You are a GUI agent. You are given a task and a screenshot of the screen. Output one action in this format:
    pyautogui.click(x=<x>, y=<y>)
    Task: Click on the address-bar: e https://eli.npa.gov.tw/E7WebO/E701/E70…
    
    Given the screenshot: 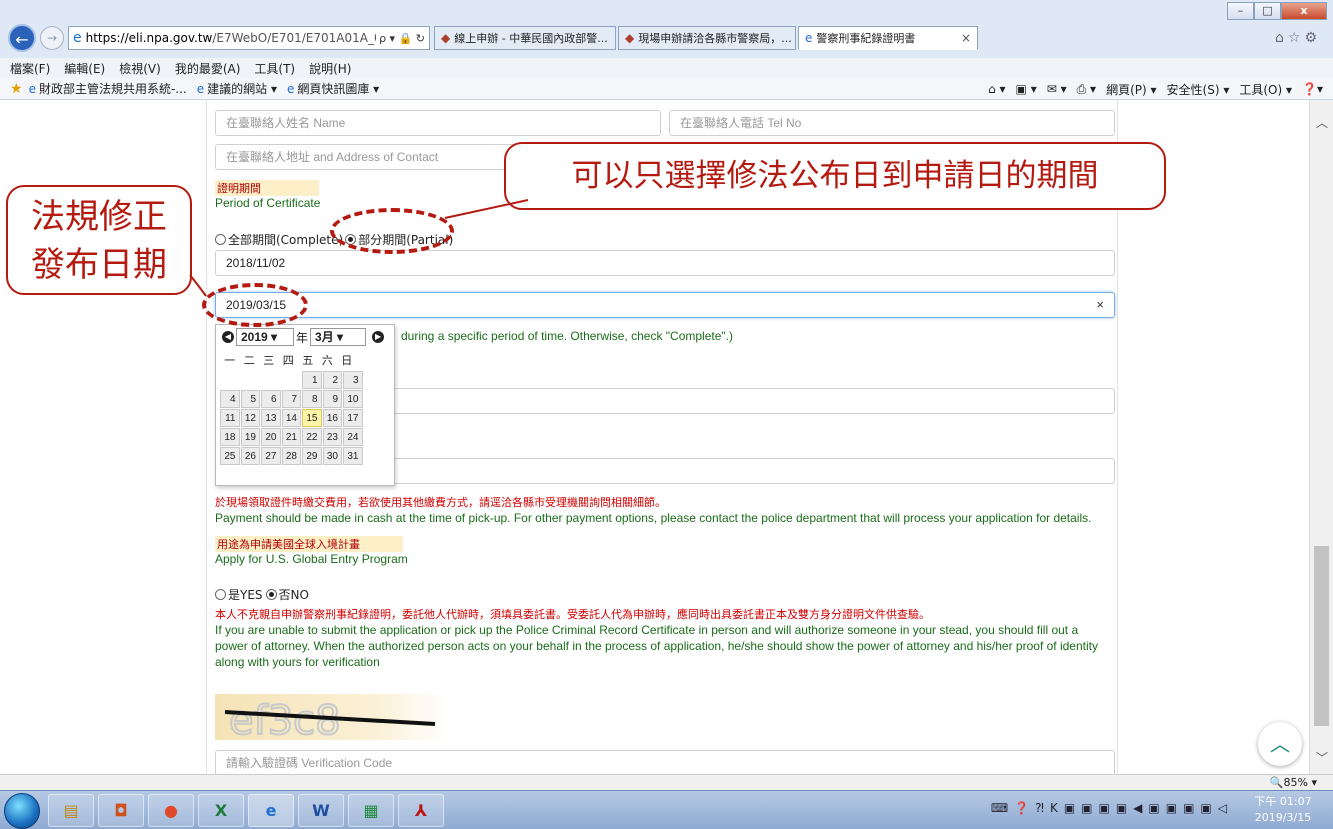 What is the action you would take?
    pyautogui.click(x=249, y=38)
    